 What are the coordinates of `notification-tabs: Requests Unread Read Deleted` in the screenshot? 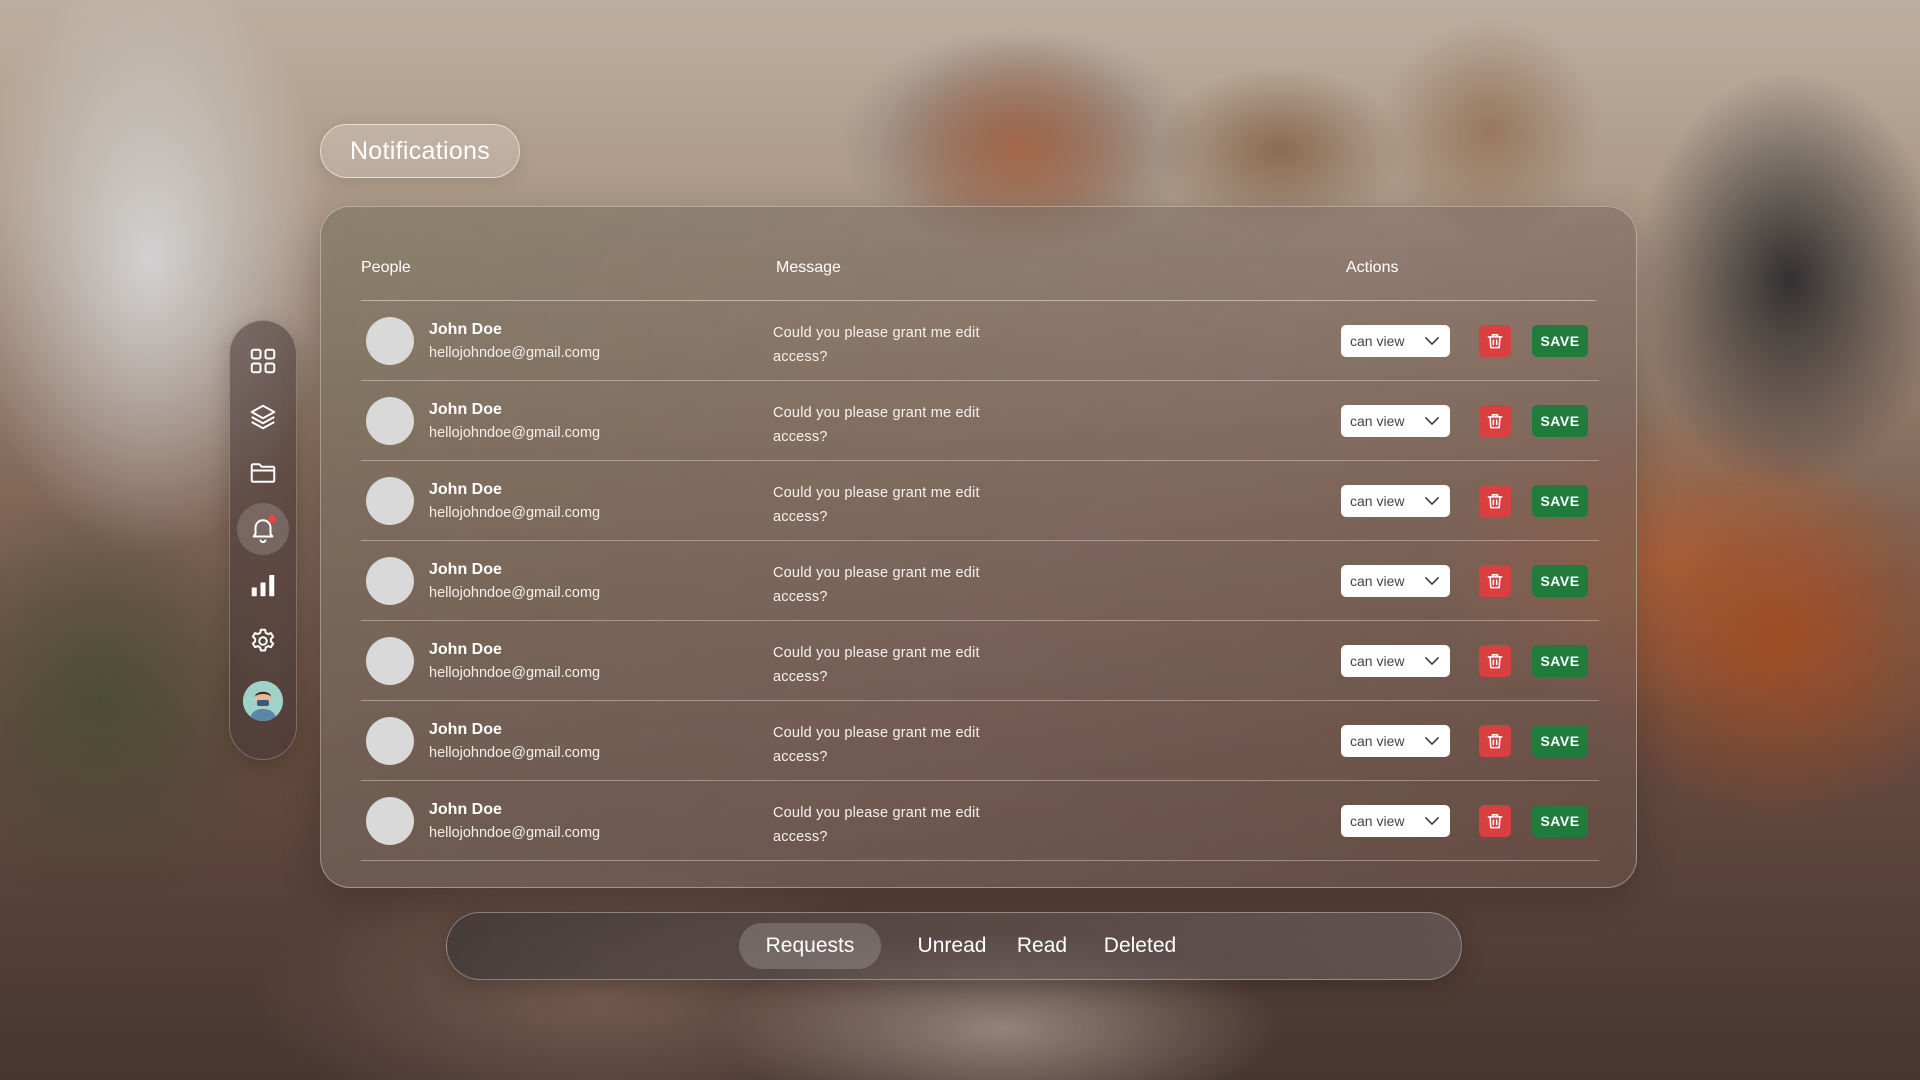 It's located at (954, 946).